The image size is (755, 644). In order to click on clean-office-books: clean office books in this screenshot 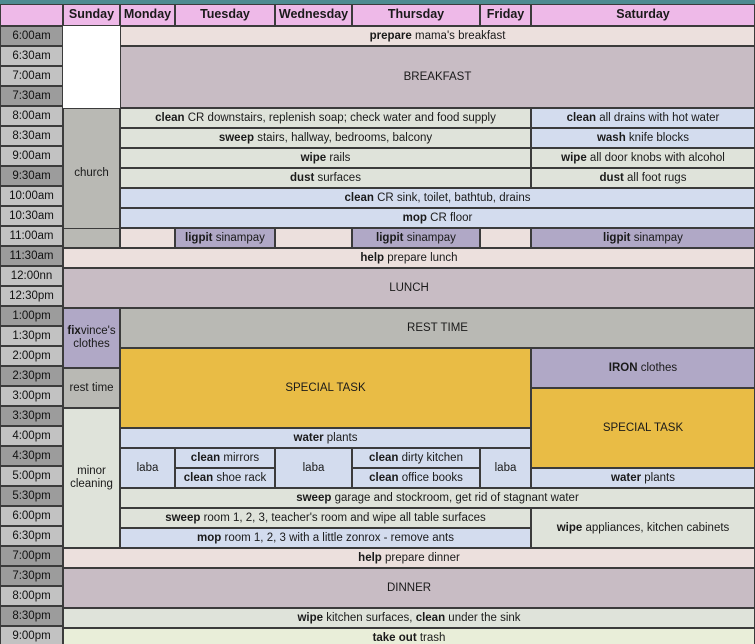, I will do `click(416, 478)`.